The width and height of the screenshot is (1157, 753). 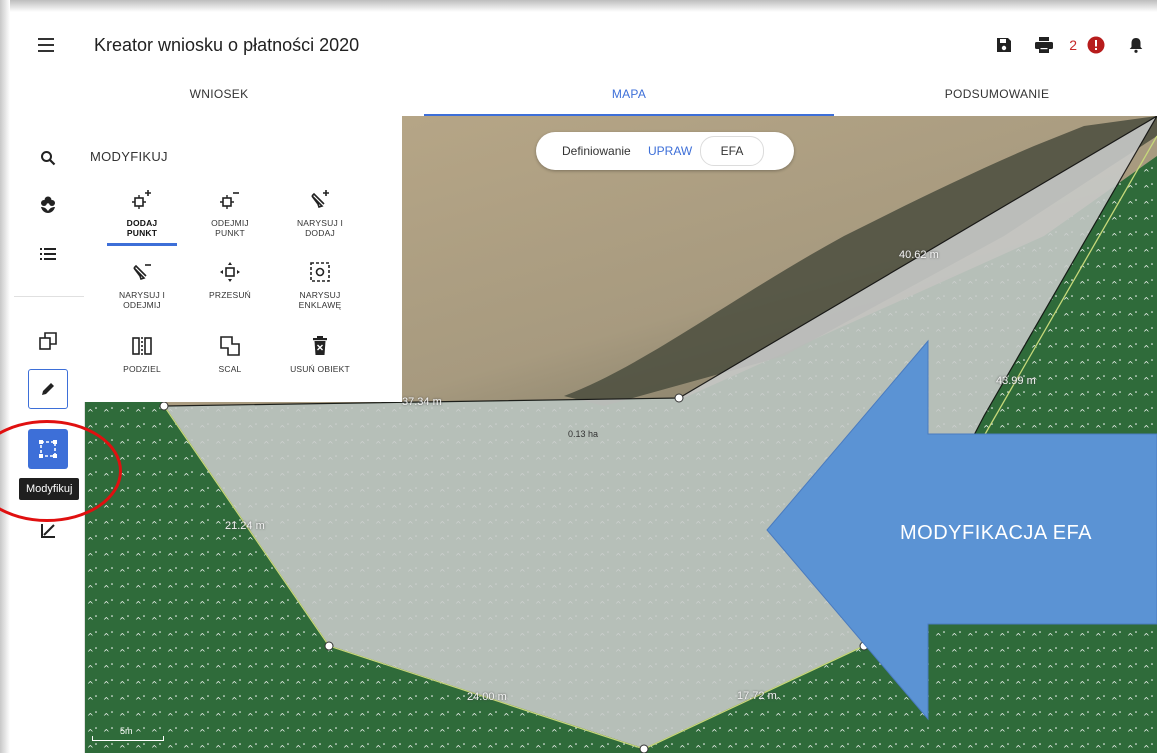 I want to click on enclave-icon, so click(x=320, y=272).